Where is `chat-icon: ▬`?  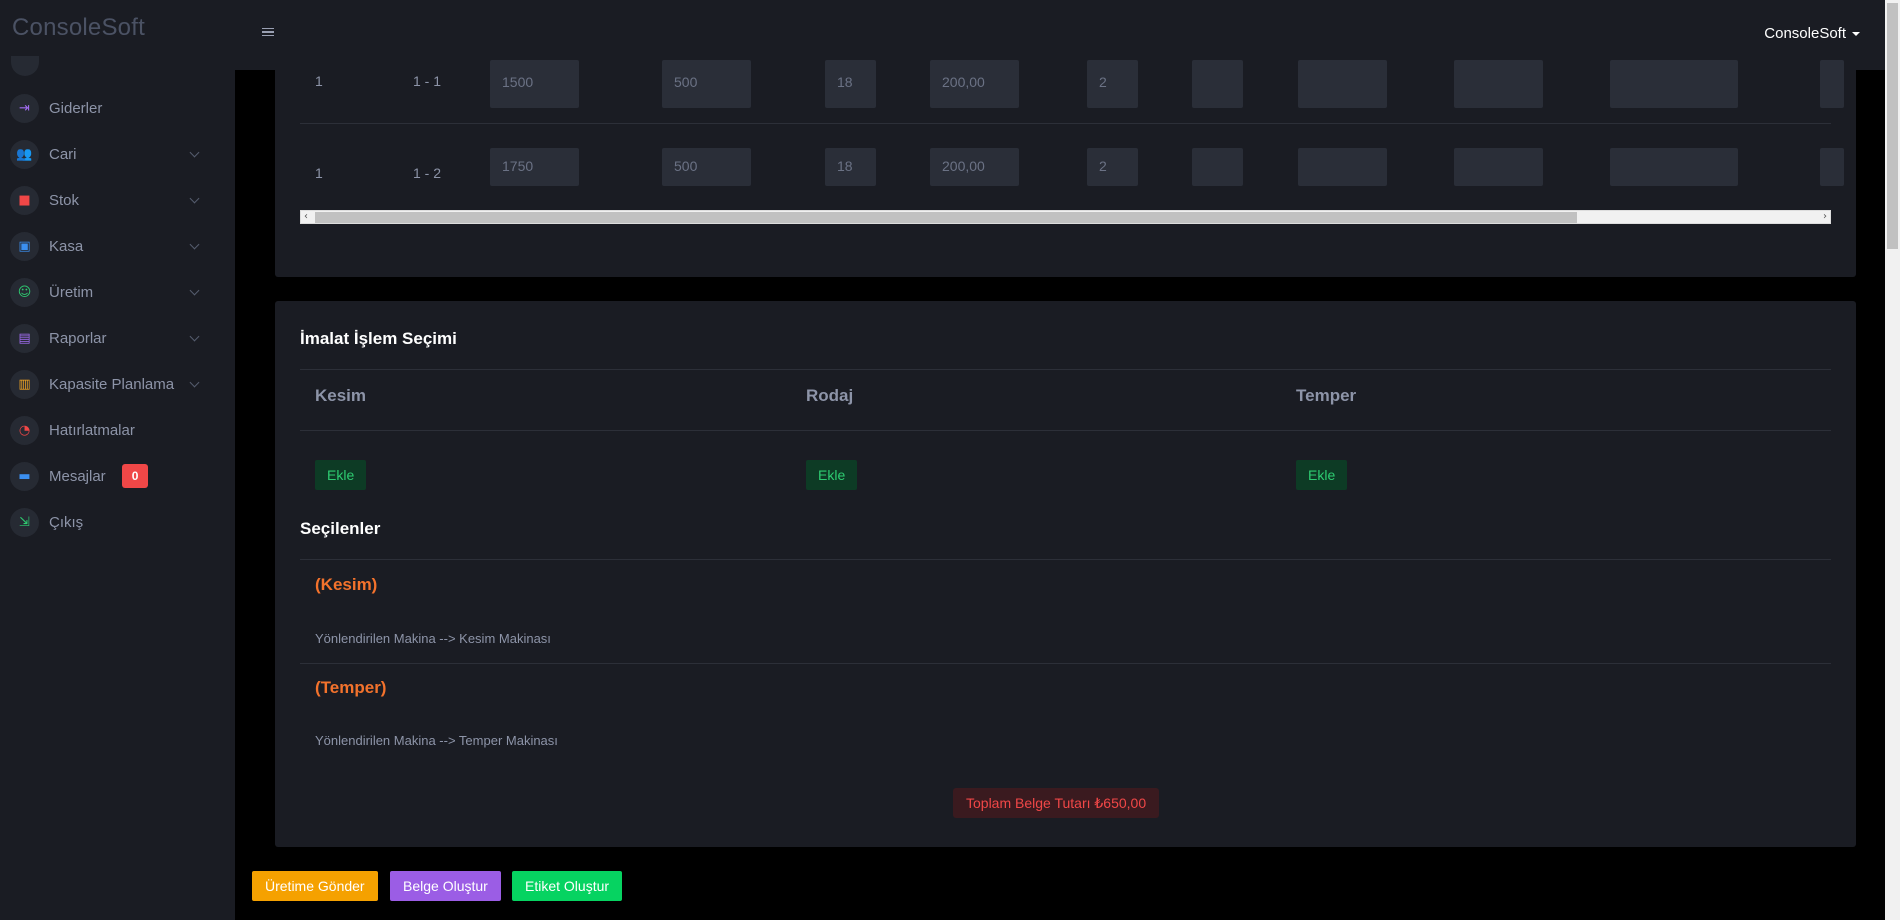 chat-icon: ▬ is located at coordinates (24, 476).